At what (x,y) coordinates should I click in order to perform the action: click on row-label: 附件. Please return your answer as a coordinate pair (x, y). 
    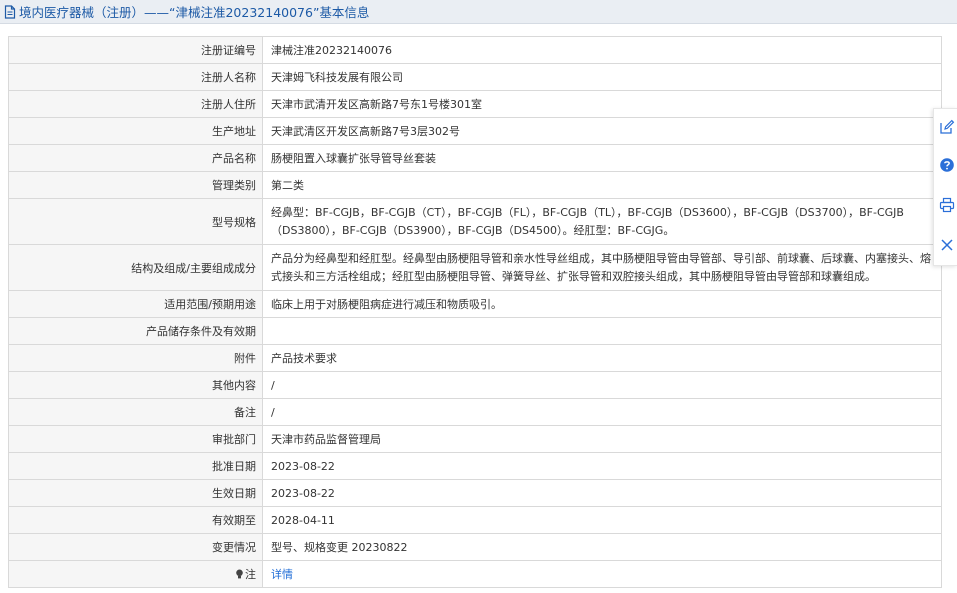
    Looking at the image, I should click on (135, 358).